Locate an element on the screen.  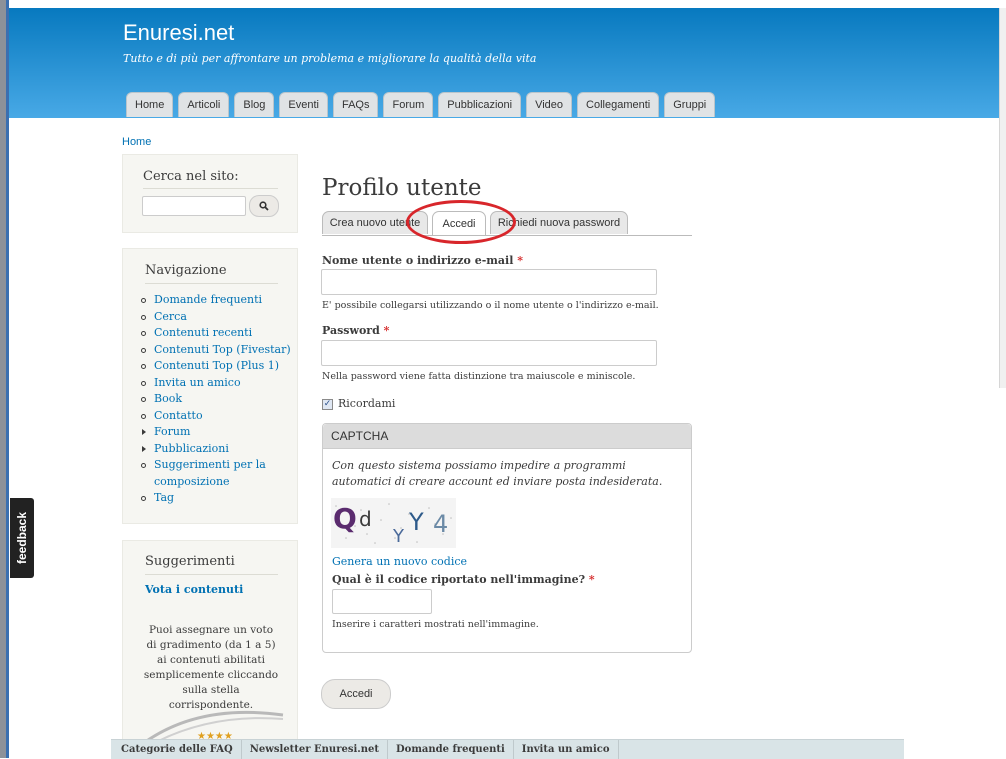
nav-item: Invita un amico is located at coordinates (216, 383).